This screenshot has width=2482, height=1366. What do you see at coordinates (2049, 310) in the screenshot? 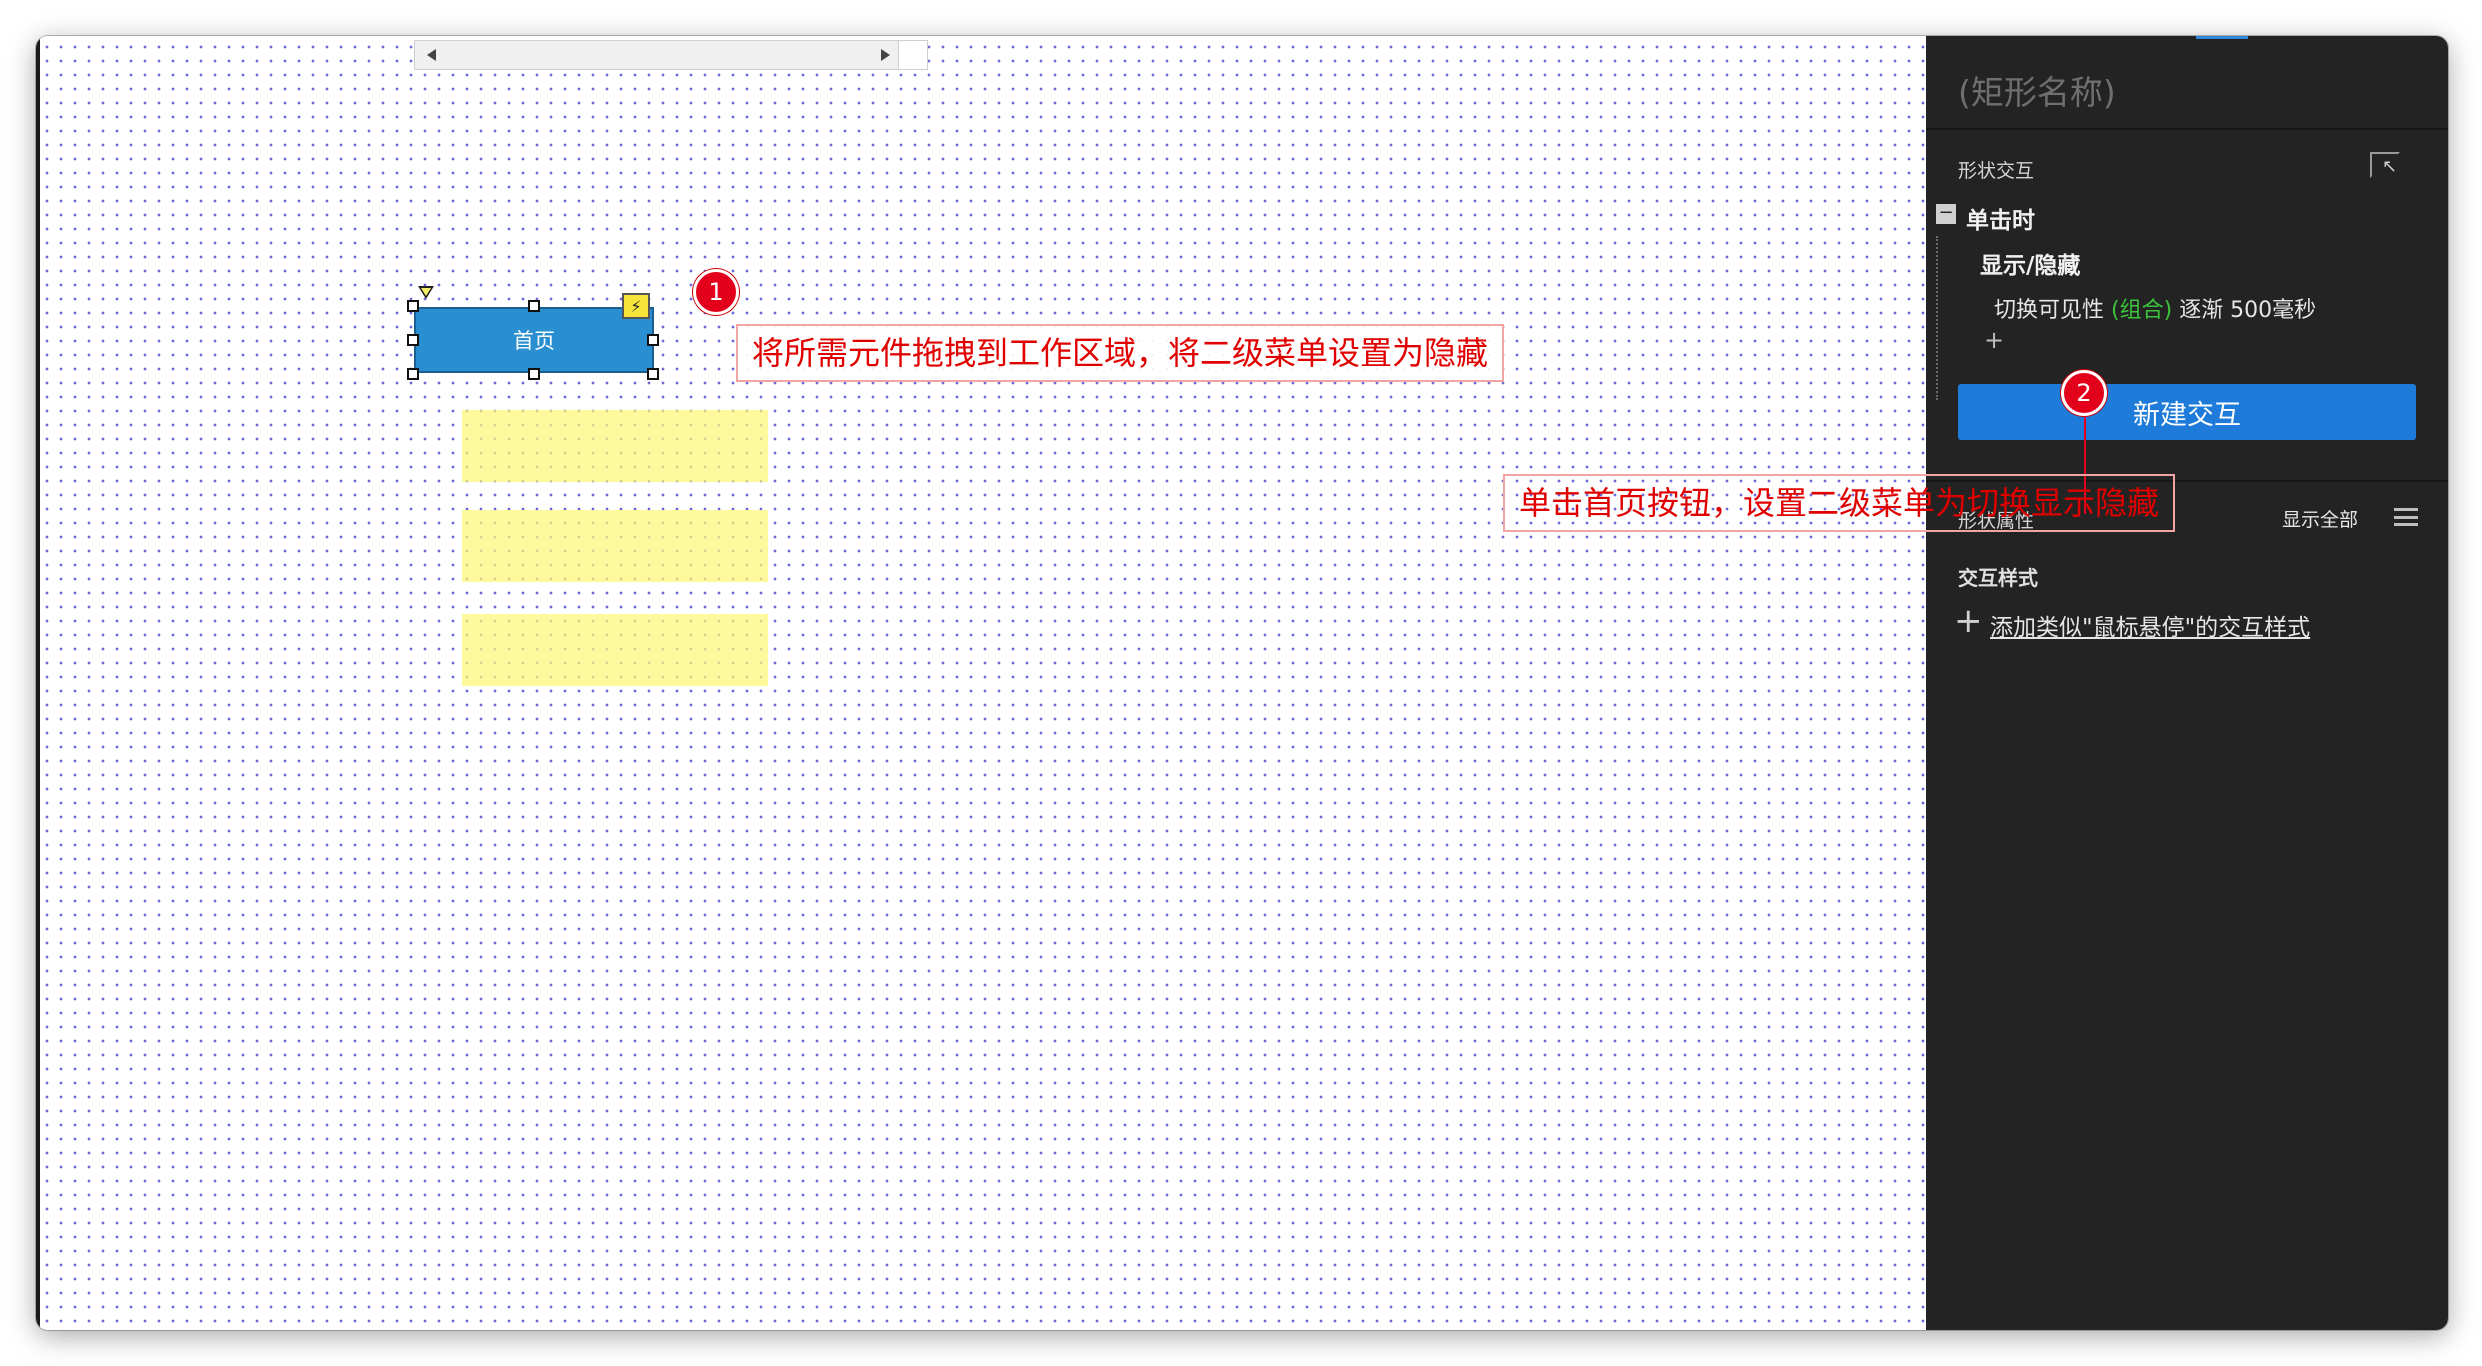
I see `action-verb: 切换可见性` at bounding box center [2049, 310].